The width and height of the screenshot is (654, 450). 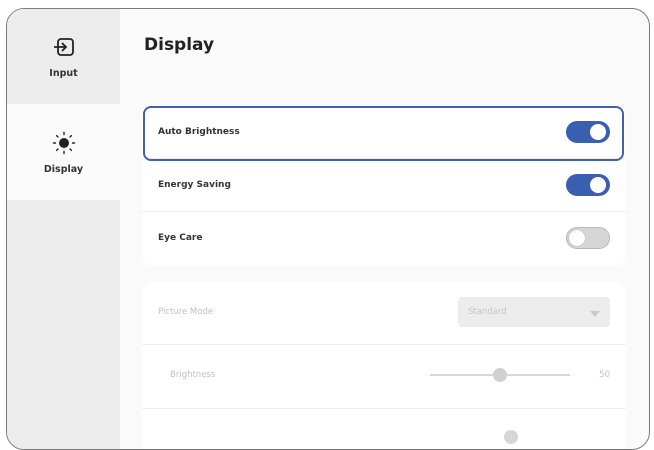 What do you see at coordinates (604, 374) in the screenshot?
I see `slider-value: 50` at bounding box center [604, 374].